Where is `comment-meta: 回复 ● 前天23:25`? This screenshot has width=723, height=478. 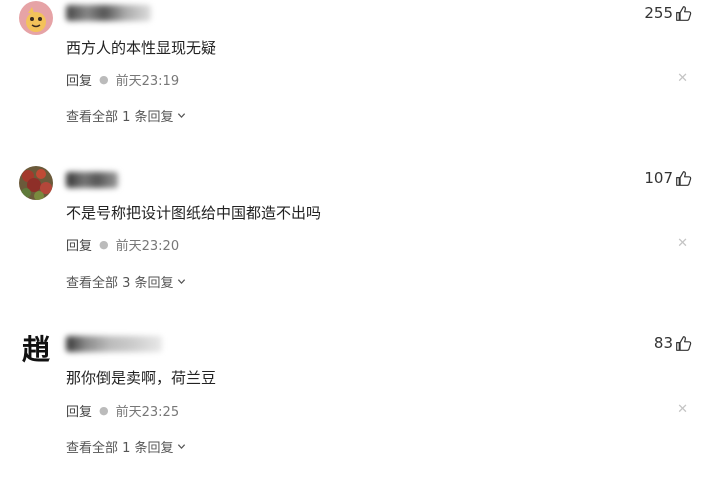 comment-meta: 回复 ● 前天23:25 is located at coordinates (122, 410).